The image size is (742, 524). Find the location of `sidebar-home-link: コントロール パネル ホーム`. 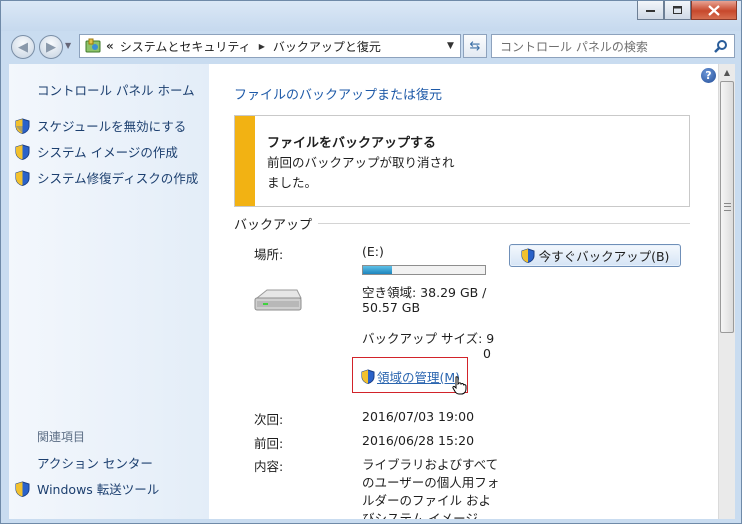

sidebar-home-link: コントロール パネル ホーム is located at coordinates (116, 89).